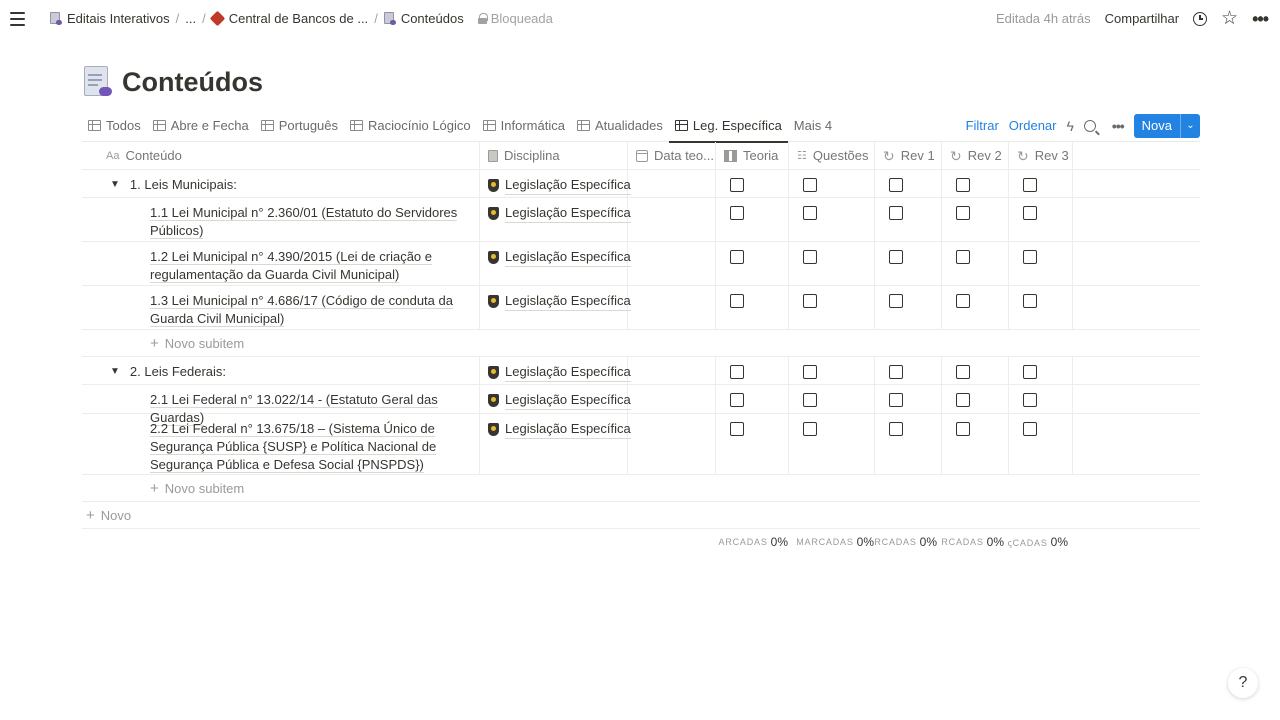  I want to click on tab-informatica: Informática, so click(524, 126).